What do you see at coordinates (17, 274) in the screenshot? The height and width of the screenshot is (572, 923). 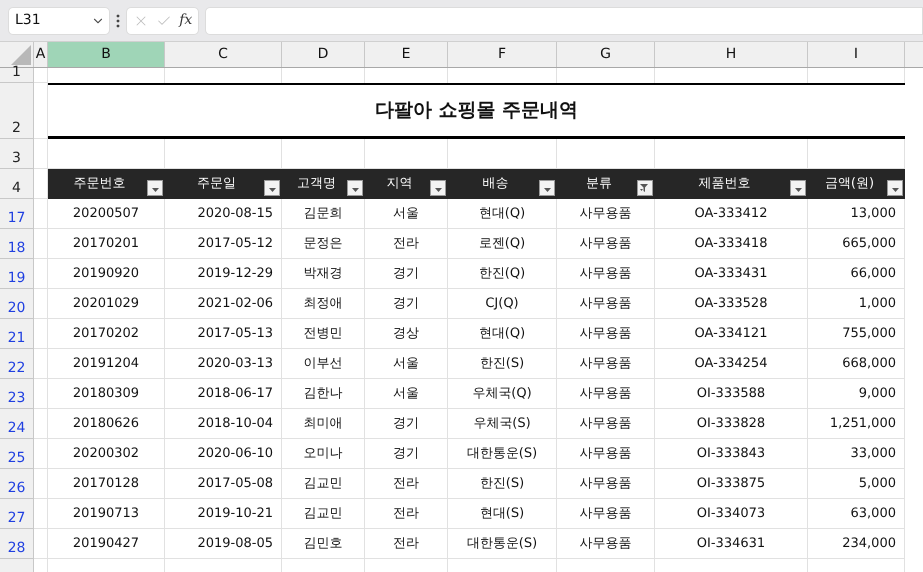 I see `row-header: 19` at bounding box center [17, 274].